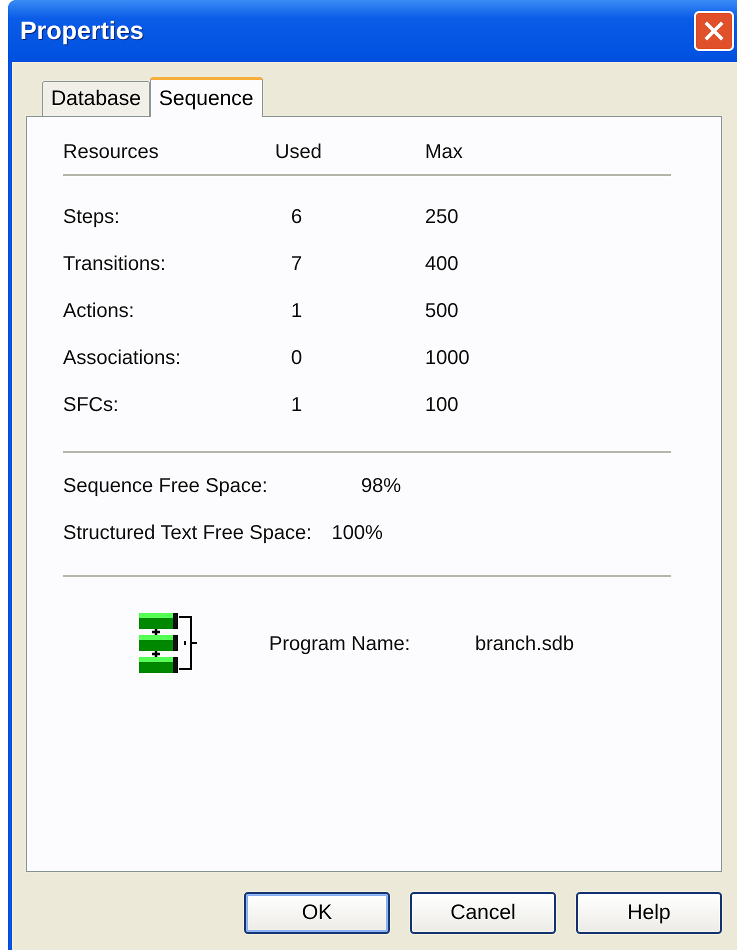 The width and height of the screenshot is (737, 950). Describe the element at coordinates (483, 913) in the screenshot. I see `dialog-button: Cancel` at that location.